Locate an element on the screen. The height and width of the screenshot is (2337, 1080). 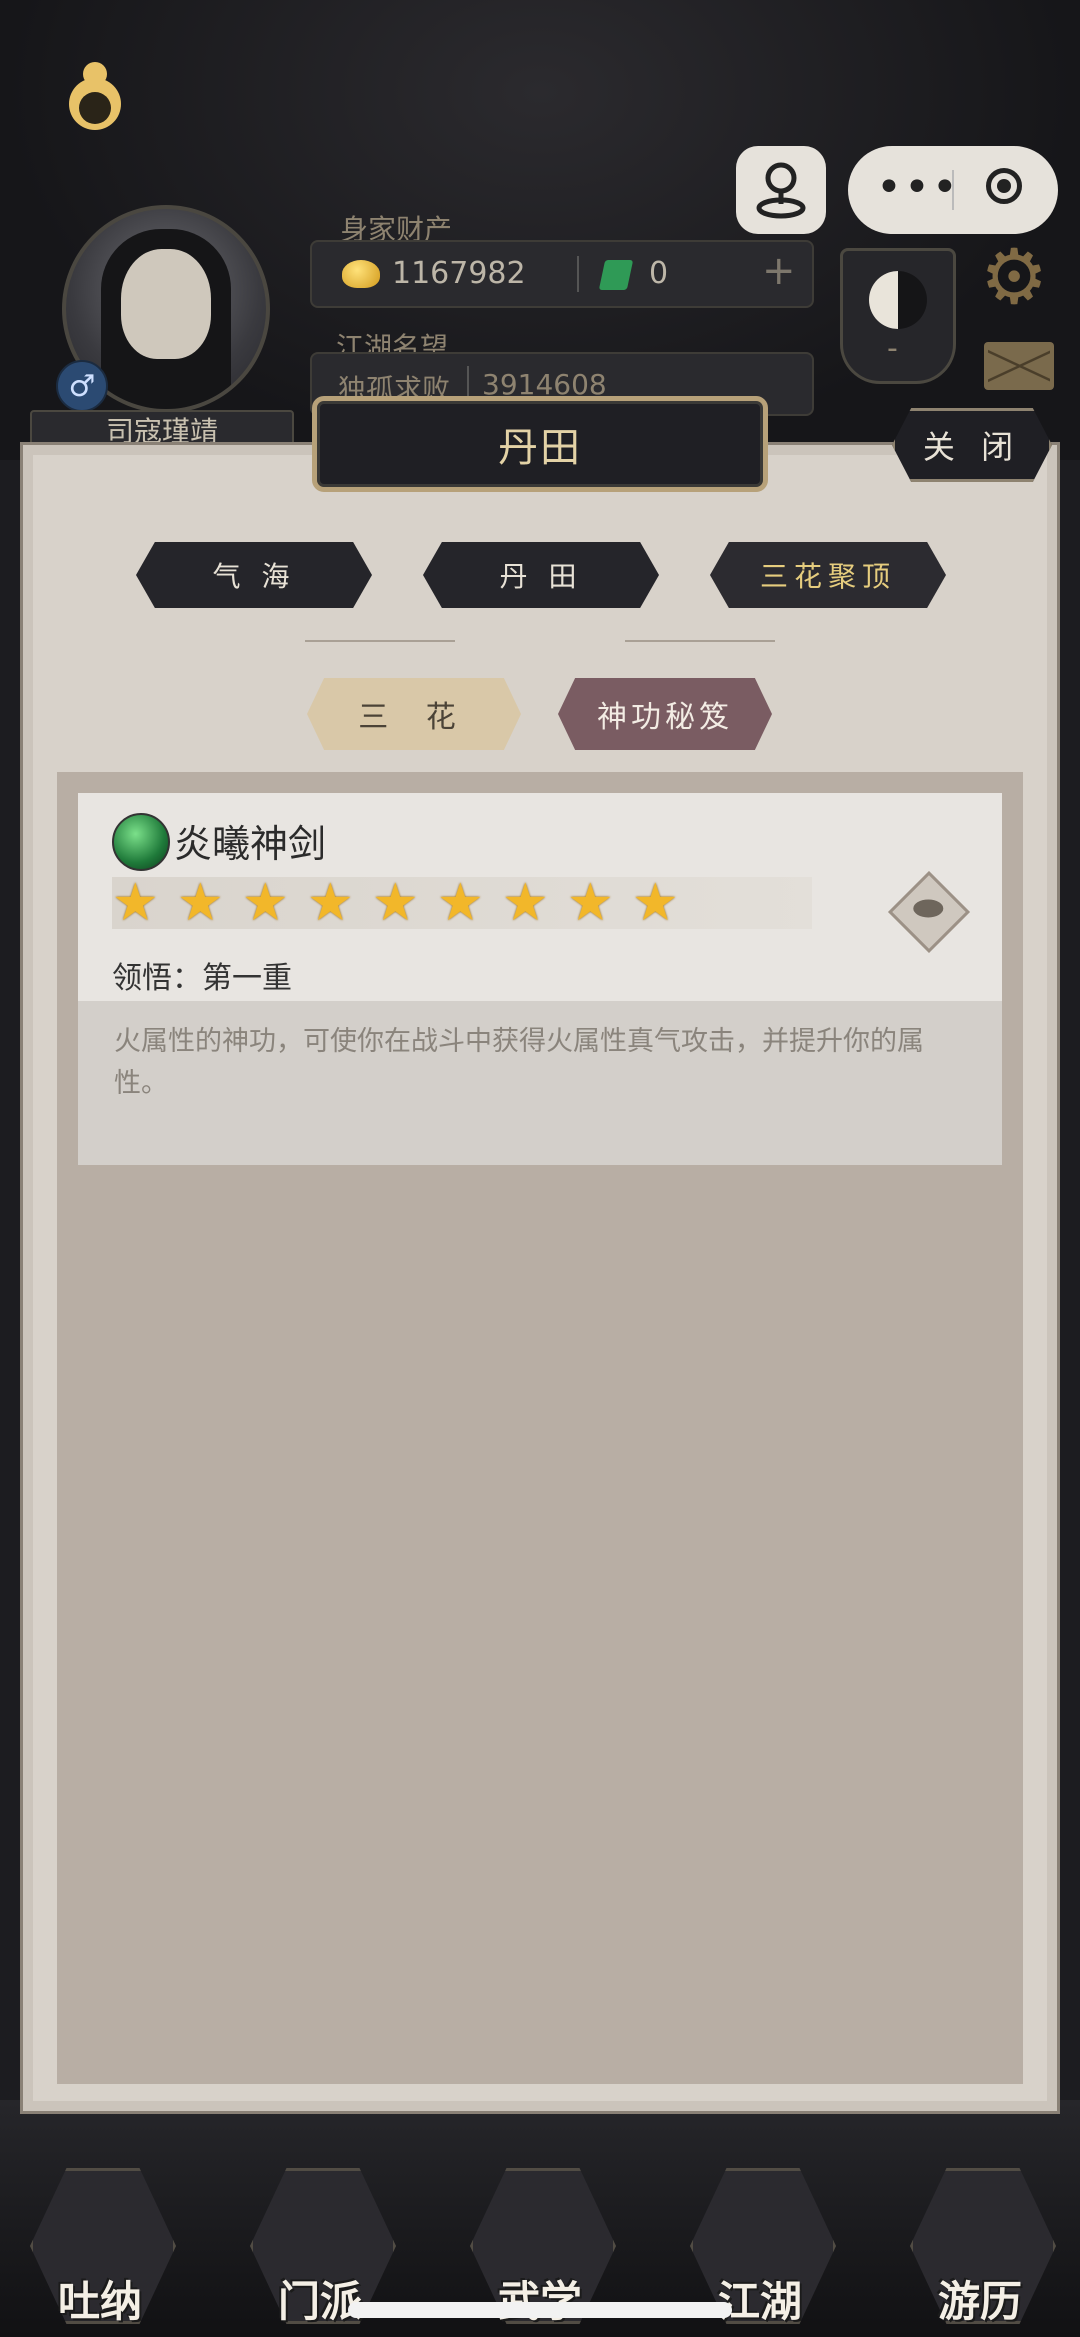
skill-card-header: 炎曦神剑 ★ ★ ★ ★ ★ ★ ★ ★ ★ 领悟：第一重 is located at coordinates (540, 897).